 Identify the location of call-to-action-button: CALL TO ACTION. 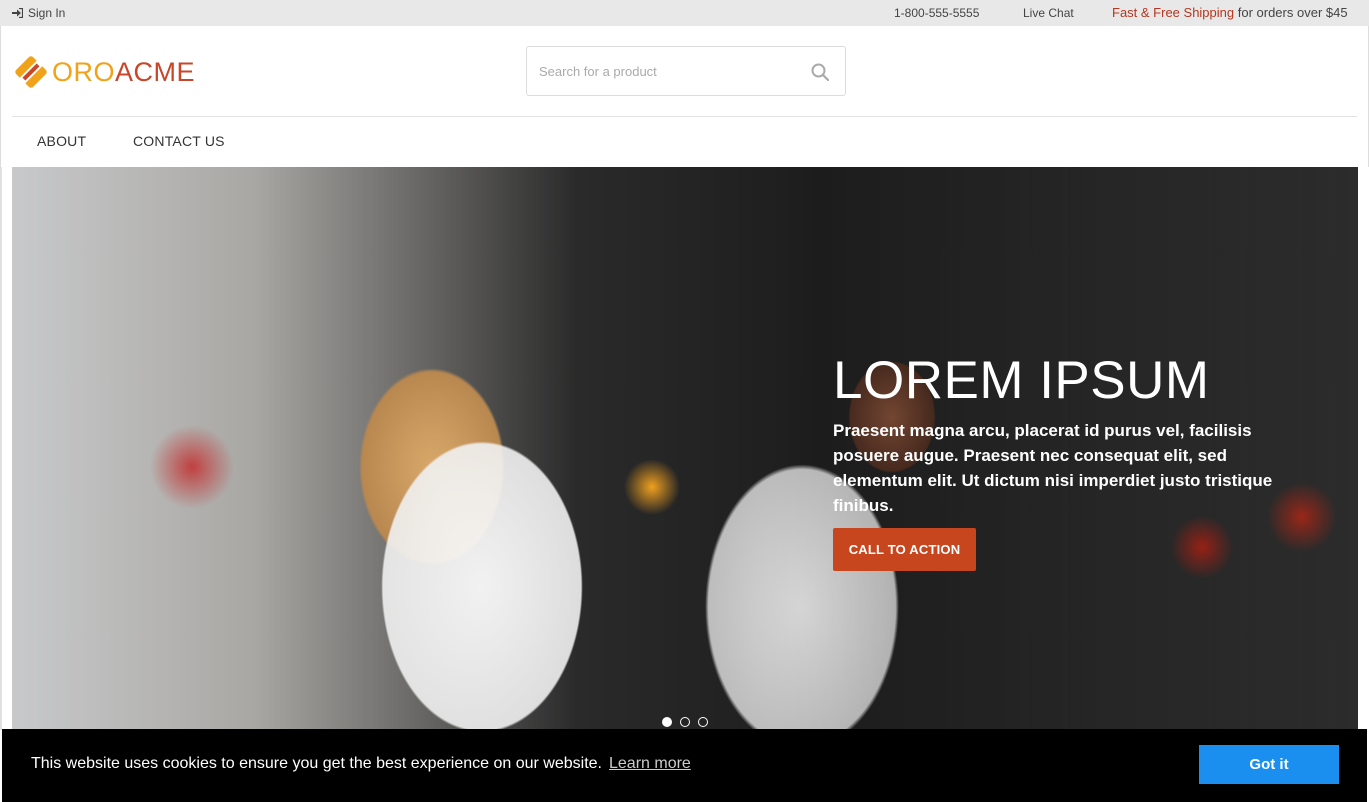
(904, 549).